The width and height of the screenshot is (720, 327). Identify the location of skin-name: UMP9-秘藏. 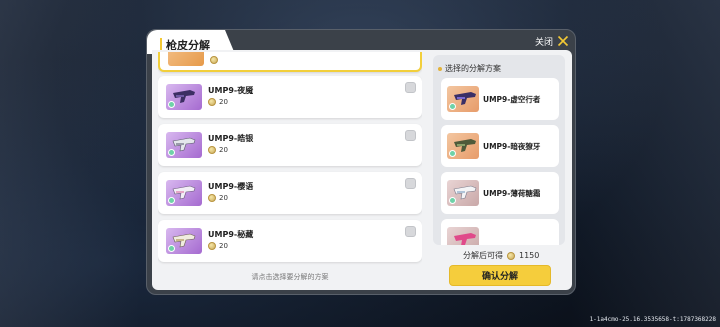
(231, 234).